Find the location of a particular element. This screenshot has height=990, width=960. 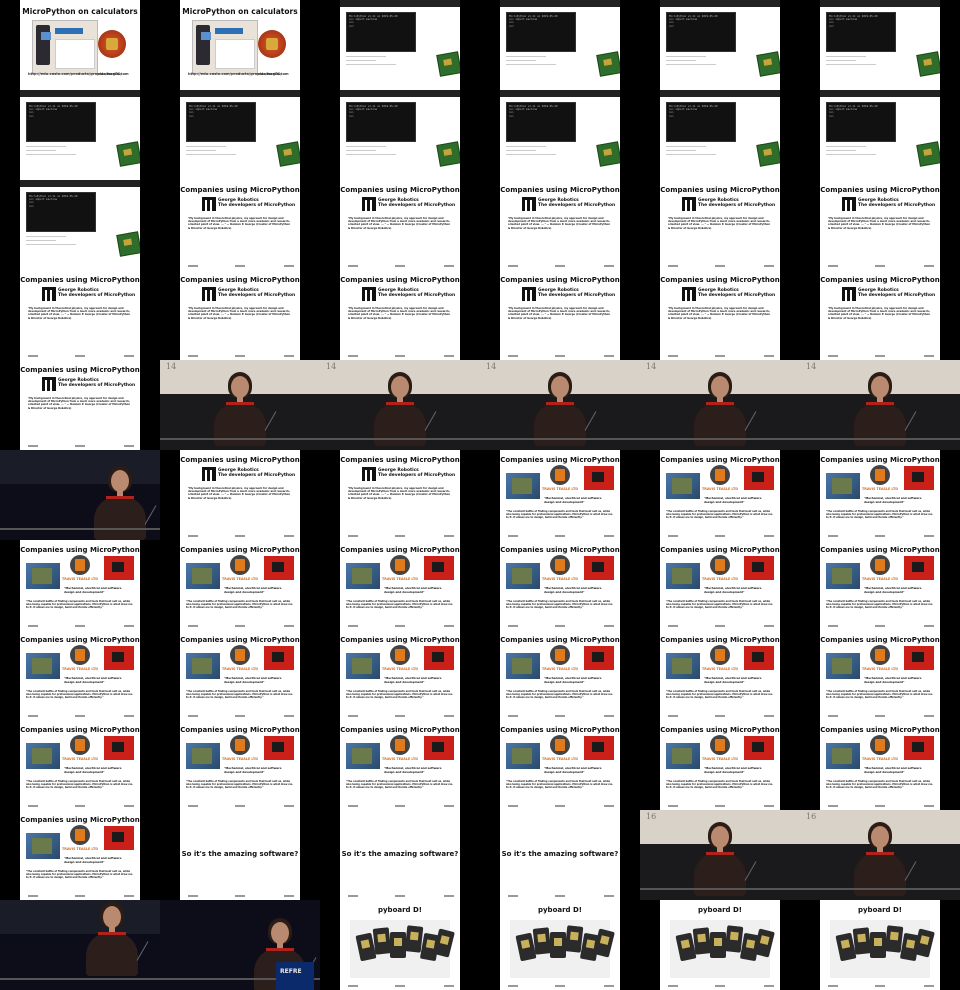

thumbnail-speakerL is located at coordinates (80, 495).